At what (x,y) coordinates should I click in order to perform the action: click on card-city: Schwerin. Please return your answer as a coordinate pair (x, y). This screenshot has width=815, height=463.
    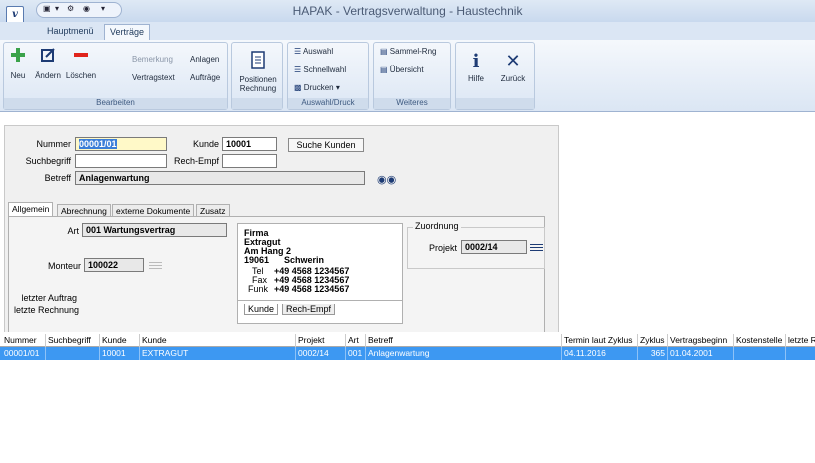
    Looking at the image, I should click on (304, 260).